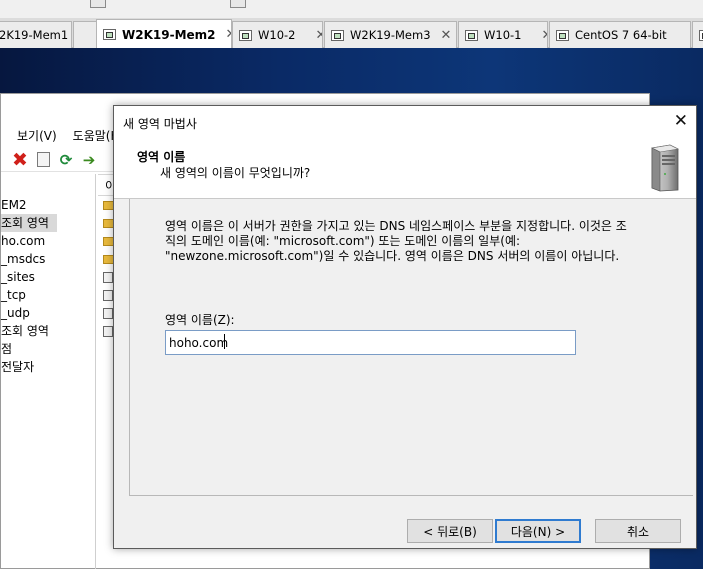  Describe the element at coordinates (665, 168) in the screenshot. I see `server-icon` at that location.